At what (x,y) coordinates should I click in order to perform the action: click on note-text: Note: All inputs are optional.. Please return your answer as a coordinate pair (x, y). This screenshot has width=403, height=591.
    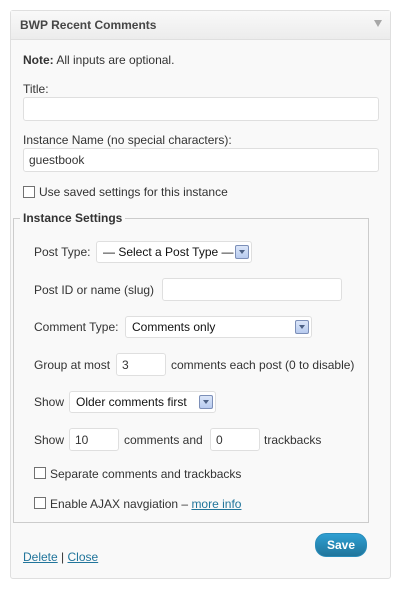
    Looking at the image, I should click on (98, 60).